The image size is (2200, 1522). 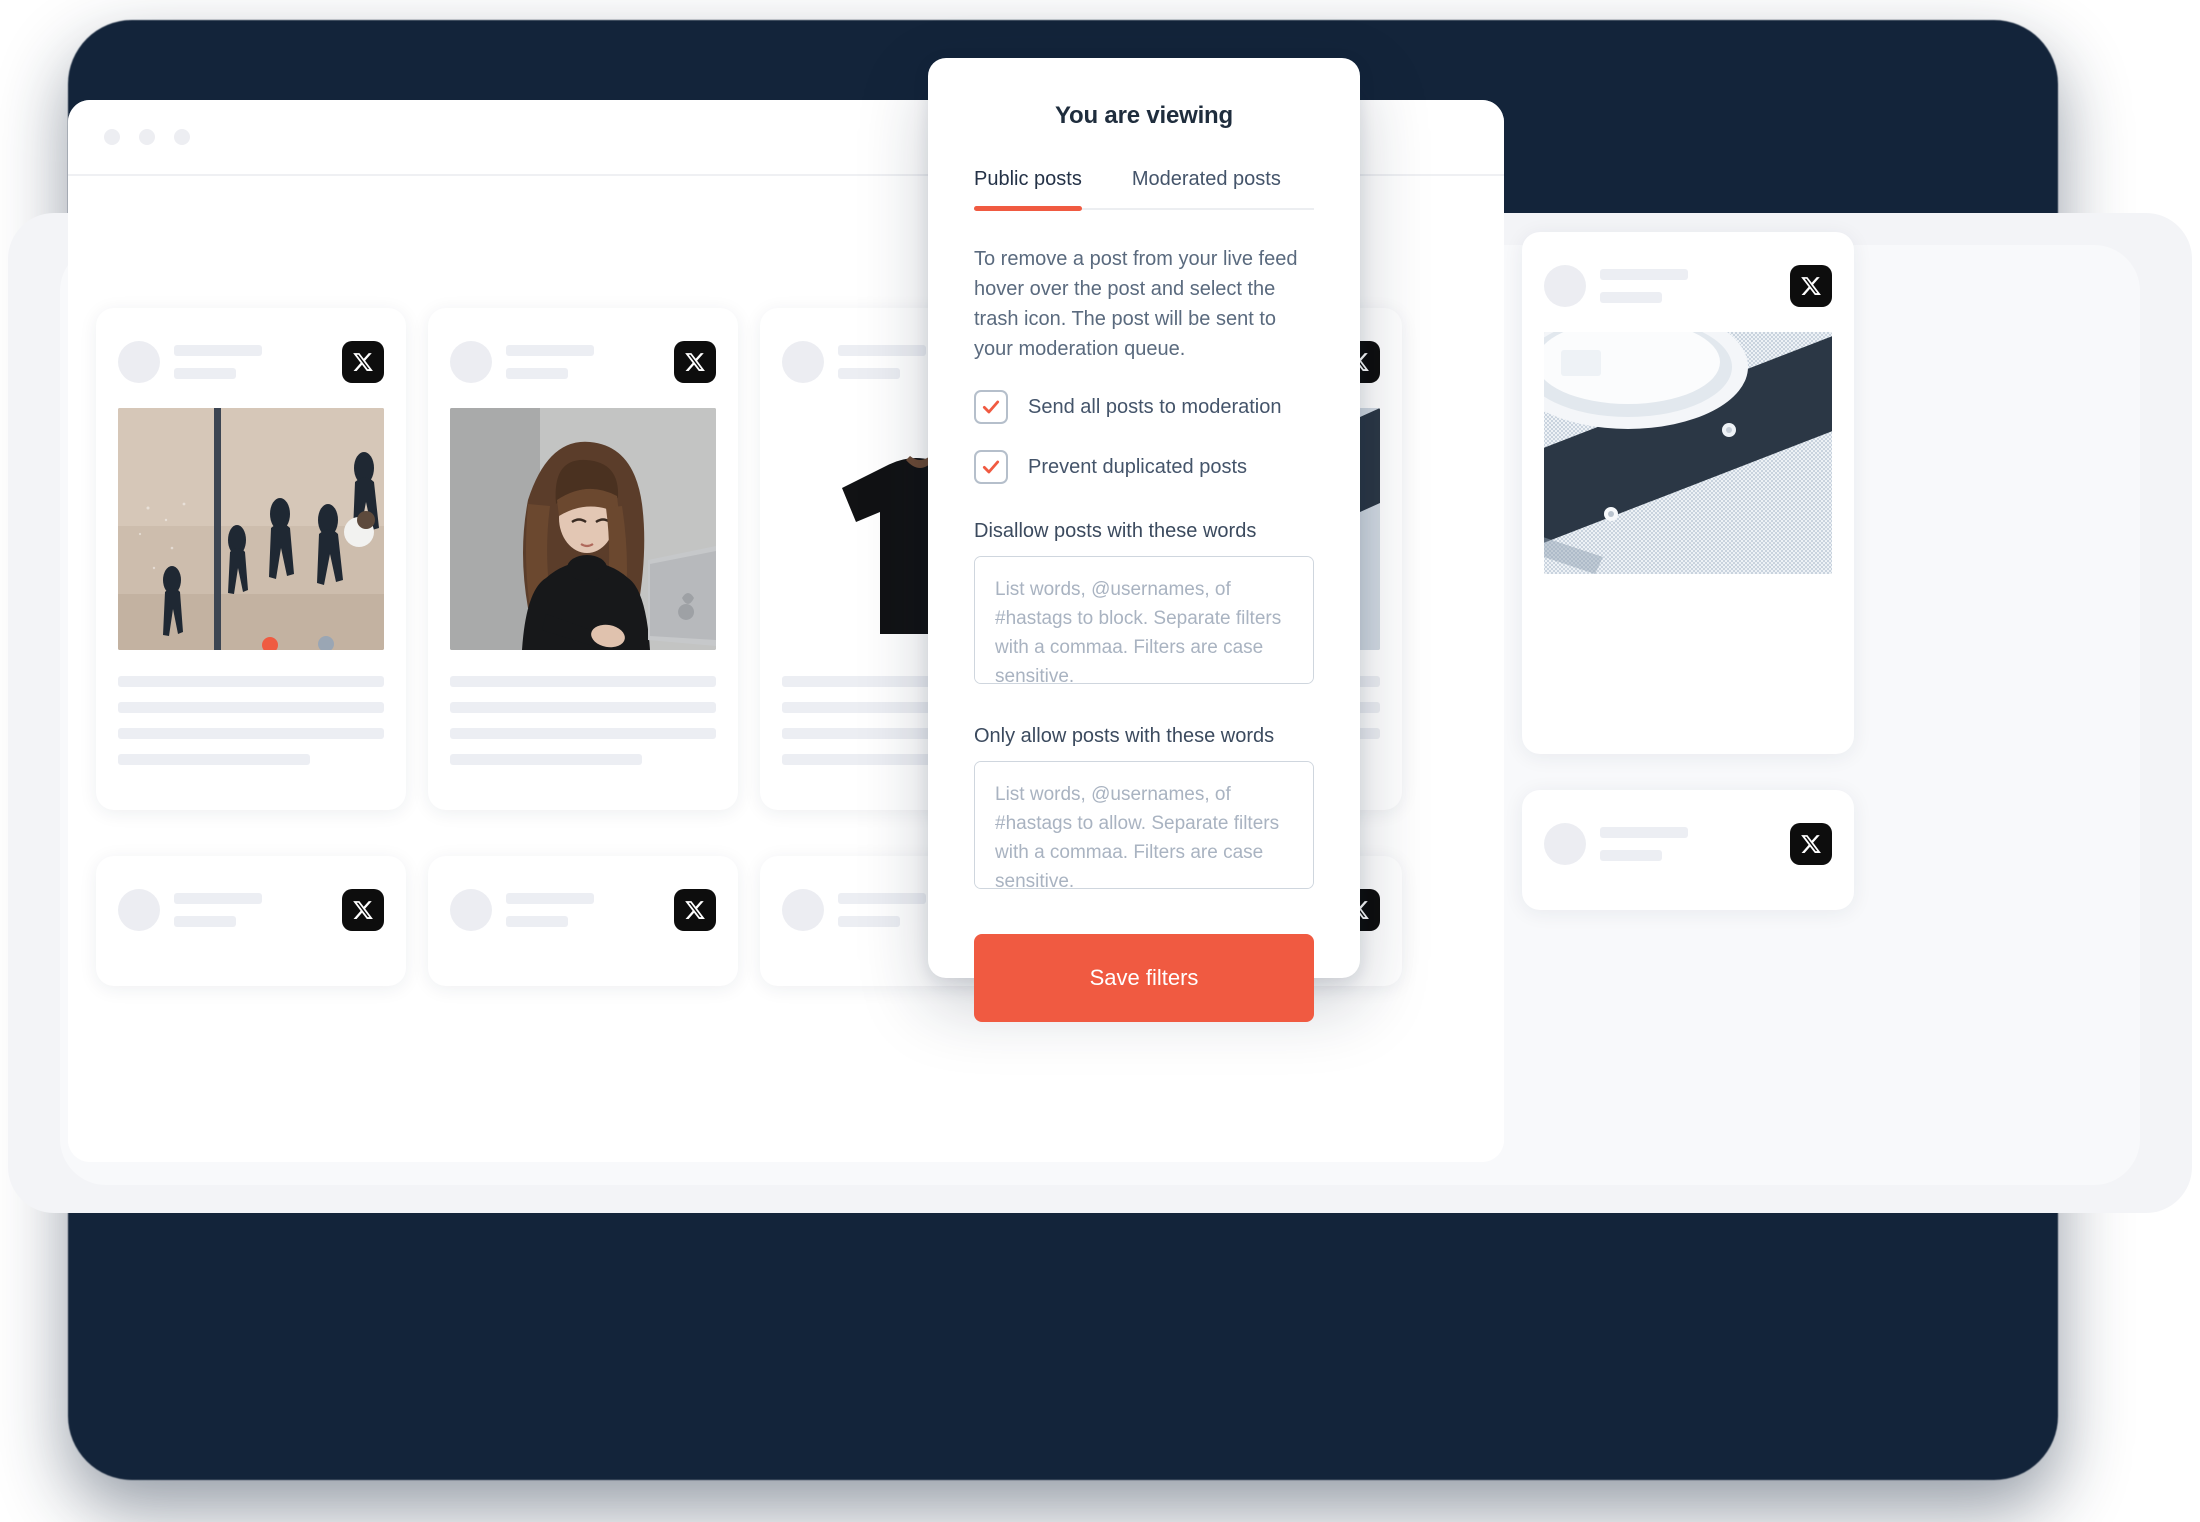 What do you see at coordinates (1138, 466) in the screenshot?
I see `checkbox-label: Prevent duplicated posts` at bounding box center [1138, 466].